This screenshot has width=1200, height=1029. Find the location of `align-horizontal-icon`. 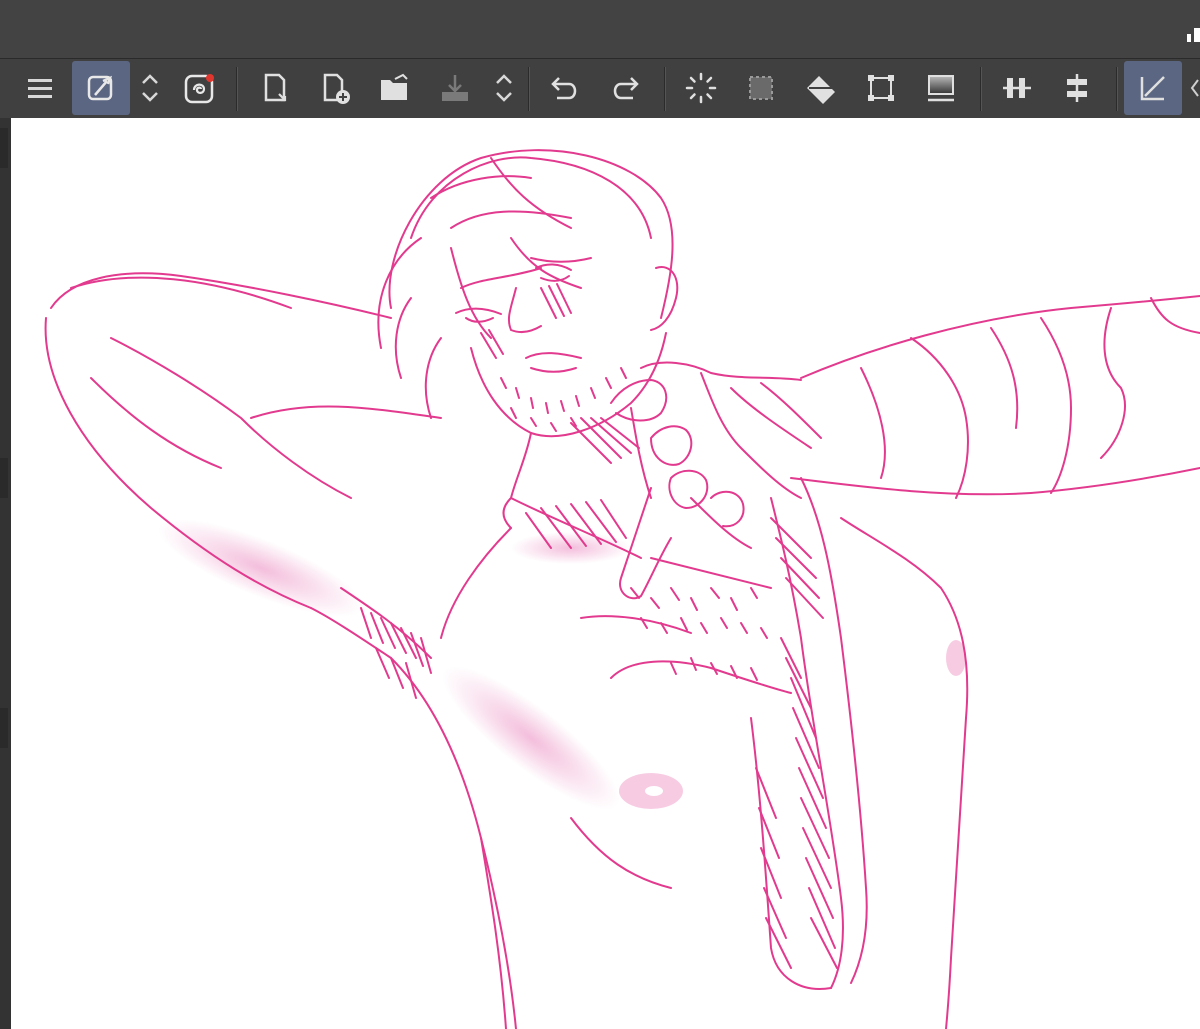

align-horizontal-icon is located at coordinates (1017, 88).